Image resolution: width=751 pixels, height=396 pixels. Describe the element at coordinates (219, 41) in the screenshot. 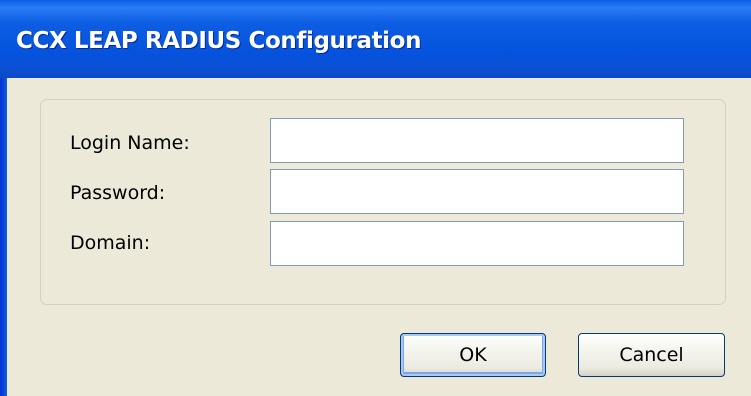

I see `dialog-title: CCX LEAP RADIUS Configuration` at that location.